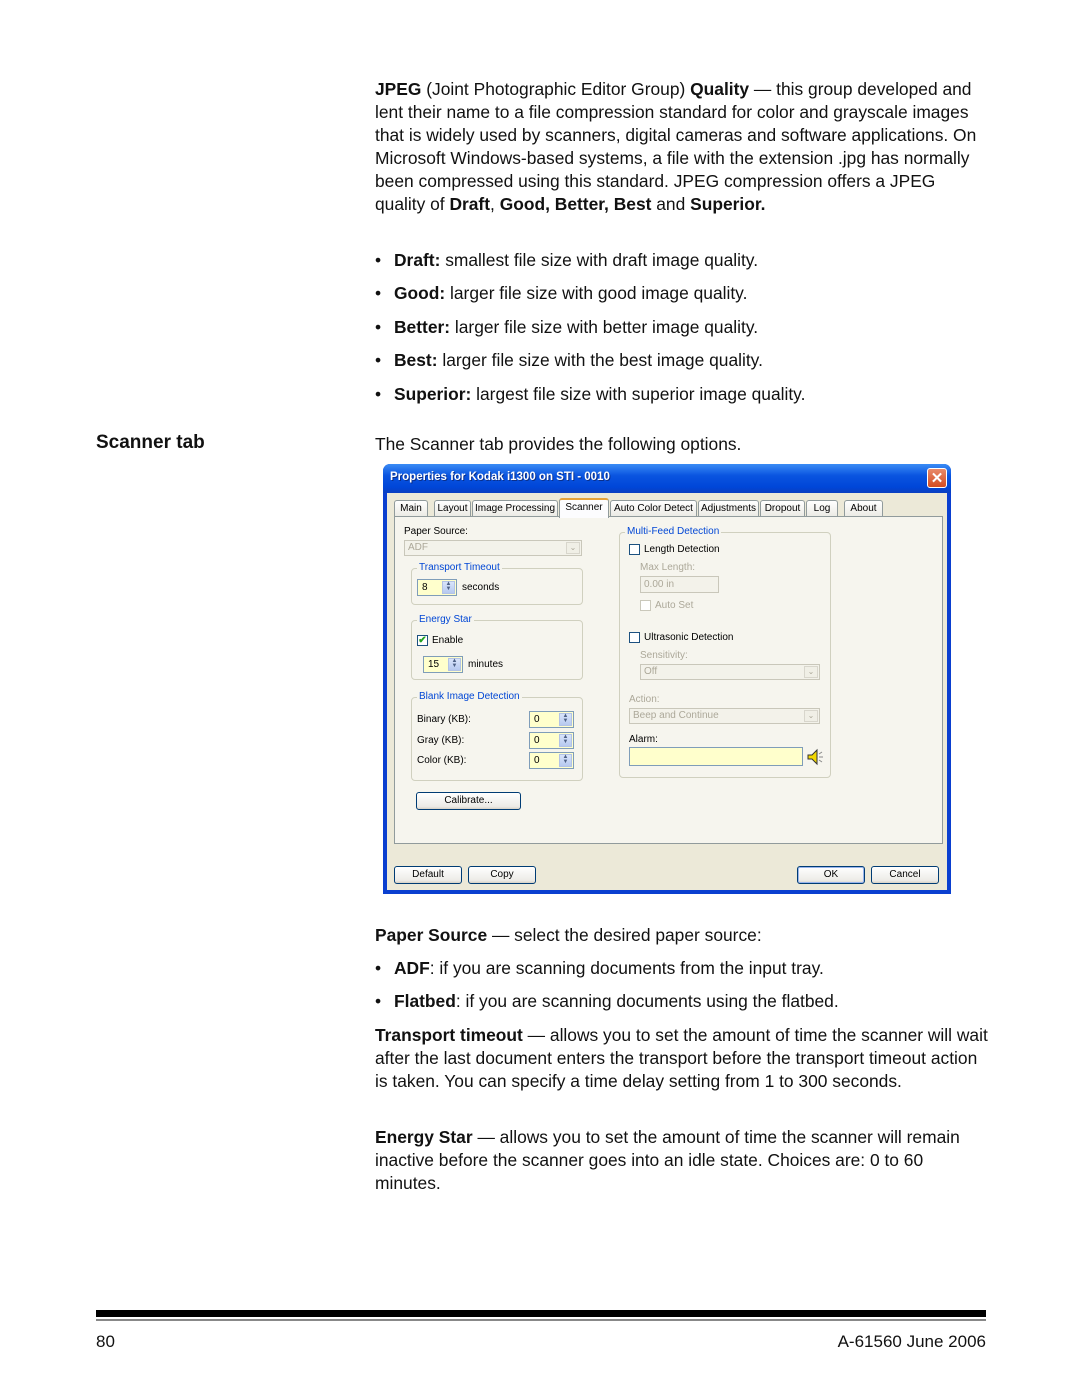 The width and height of the screenshot is (1080, 1397). I want to click on ok-button: OK, so click(831, 875).